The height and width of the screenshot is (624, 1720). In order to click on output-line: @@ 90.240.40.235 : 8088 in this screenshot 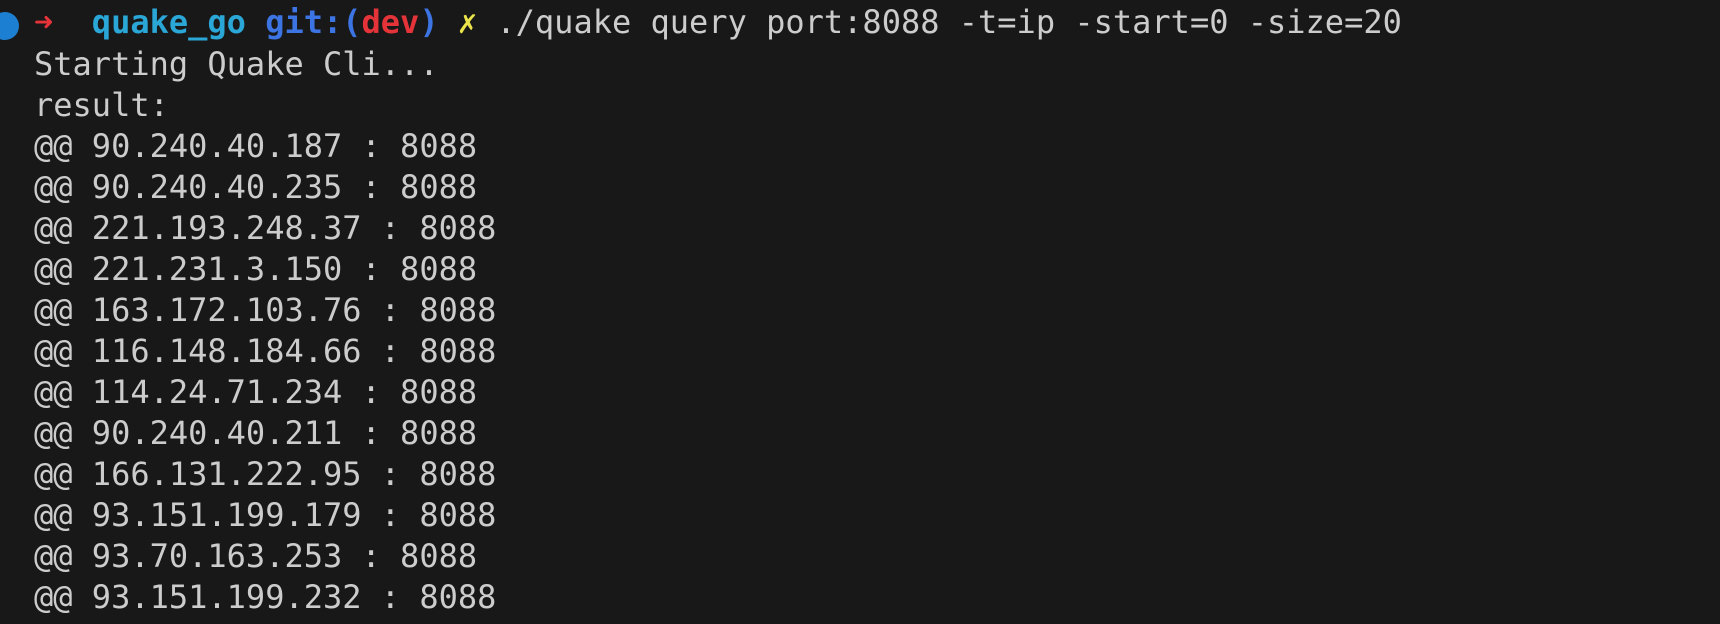, I will do `click(256, 187)`.